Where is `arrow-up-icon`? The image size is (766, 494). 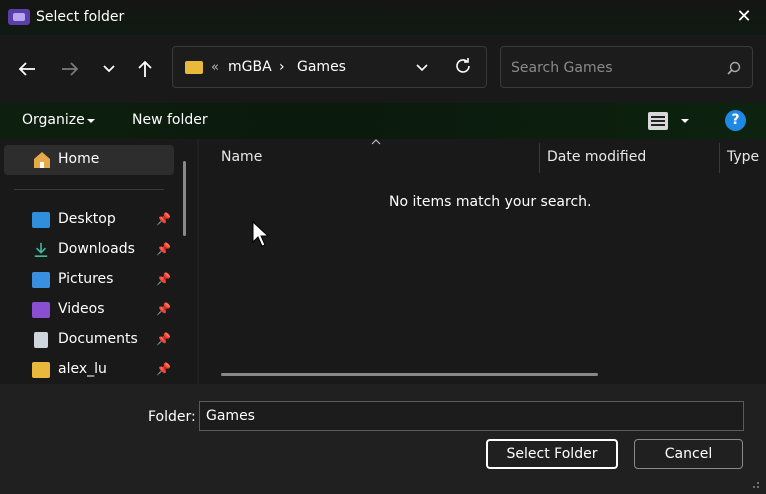 arrow-up-icon is located at coordinates (145, 68).